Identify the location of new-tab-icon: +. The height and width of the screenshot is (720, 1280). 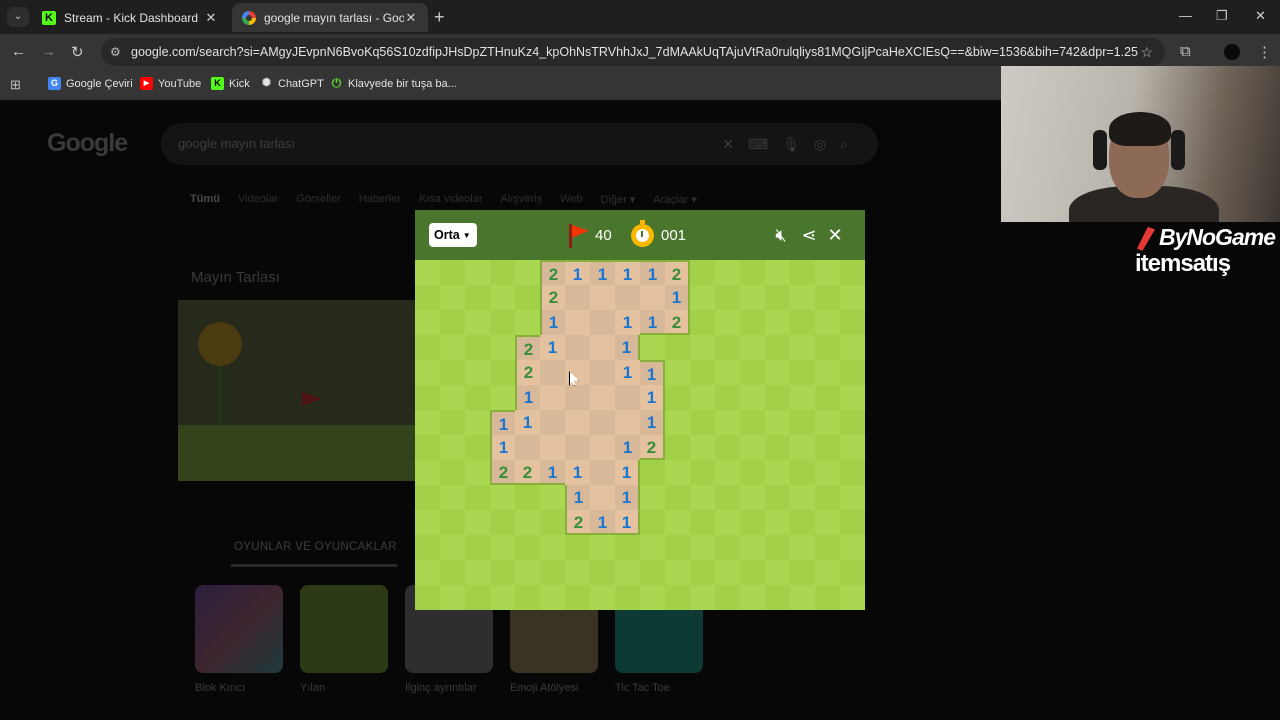
(439, 17).